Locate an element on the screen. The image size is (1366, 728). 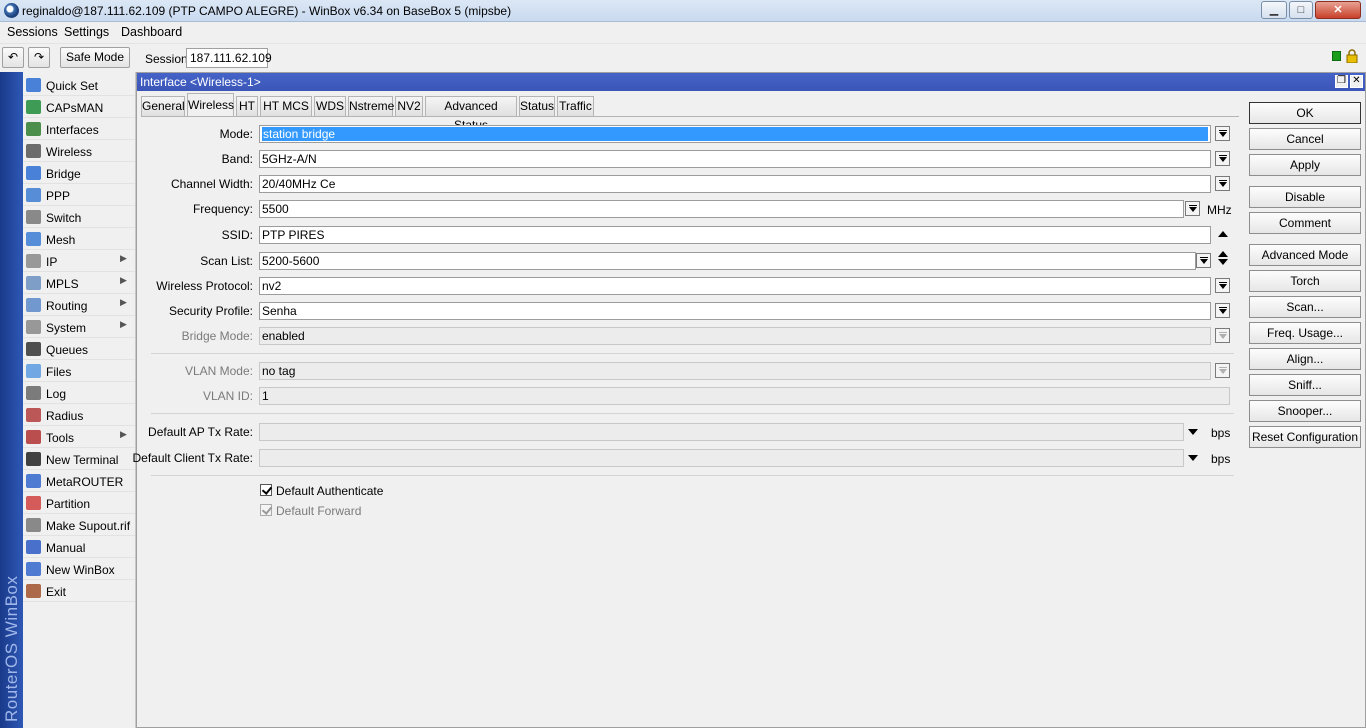
default-authenticate-label: Default Authenticate is located at coordinates (330, 491).